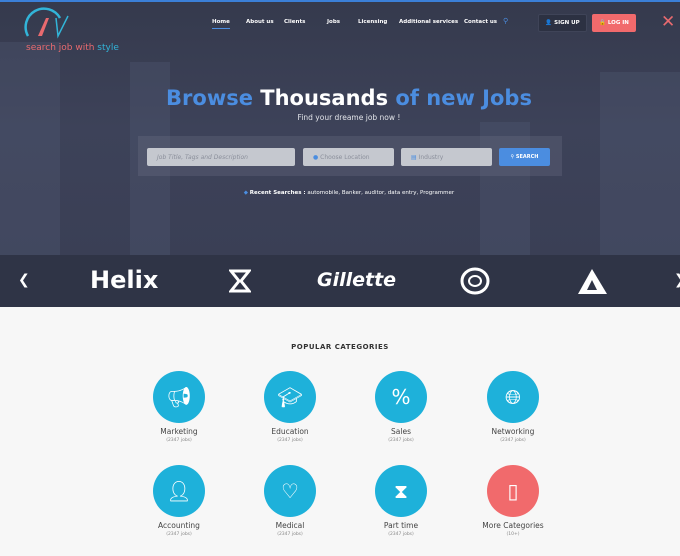 The height and width of the screenshot is (556, 680). What do you see at coordinates (179, 397) in the screenshot?
I see `megaphone-icon: 📢︎` at bounding box center [179, 397].